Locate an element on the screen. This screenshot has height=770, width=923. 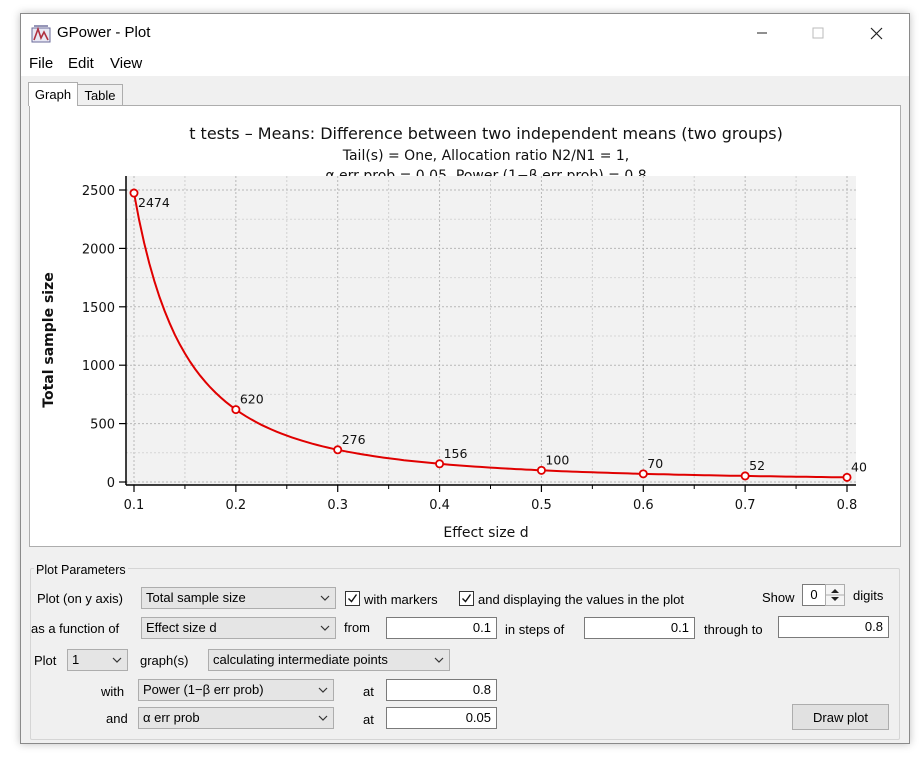
y-tick-label: 2000 is located at coordinates (98, 249).